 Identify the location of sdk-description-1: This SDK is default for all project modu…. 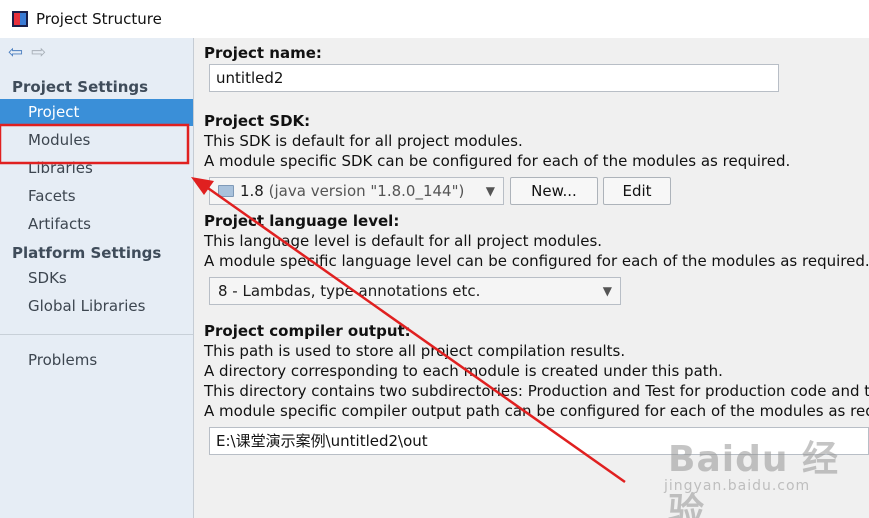
(363, 141).